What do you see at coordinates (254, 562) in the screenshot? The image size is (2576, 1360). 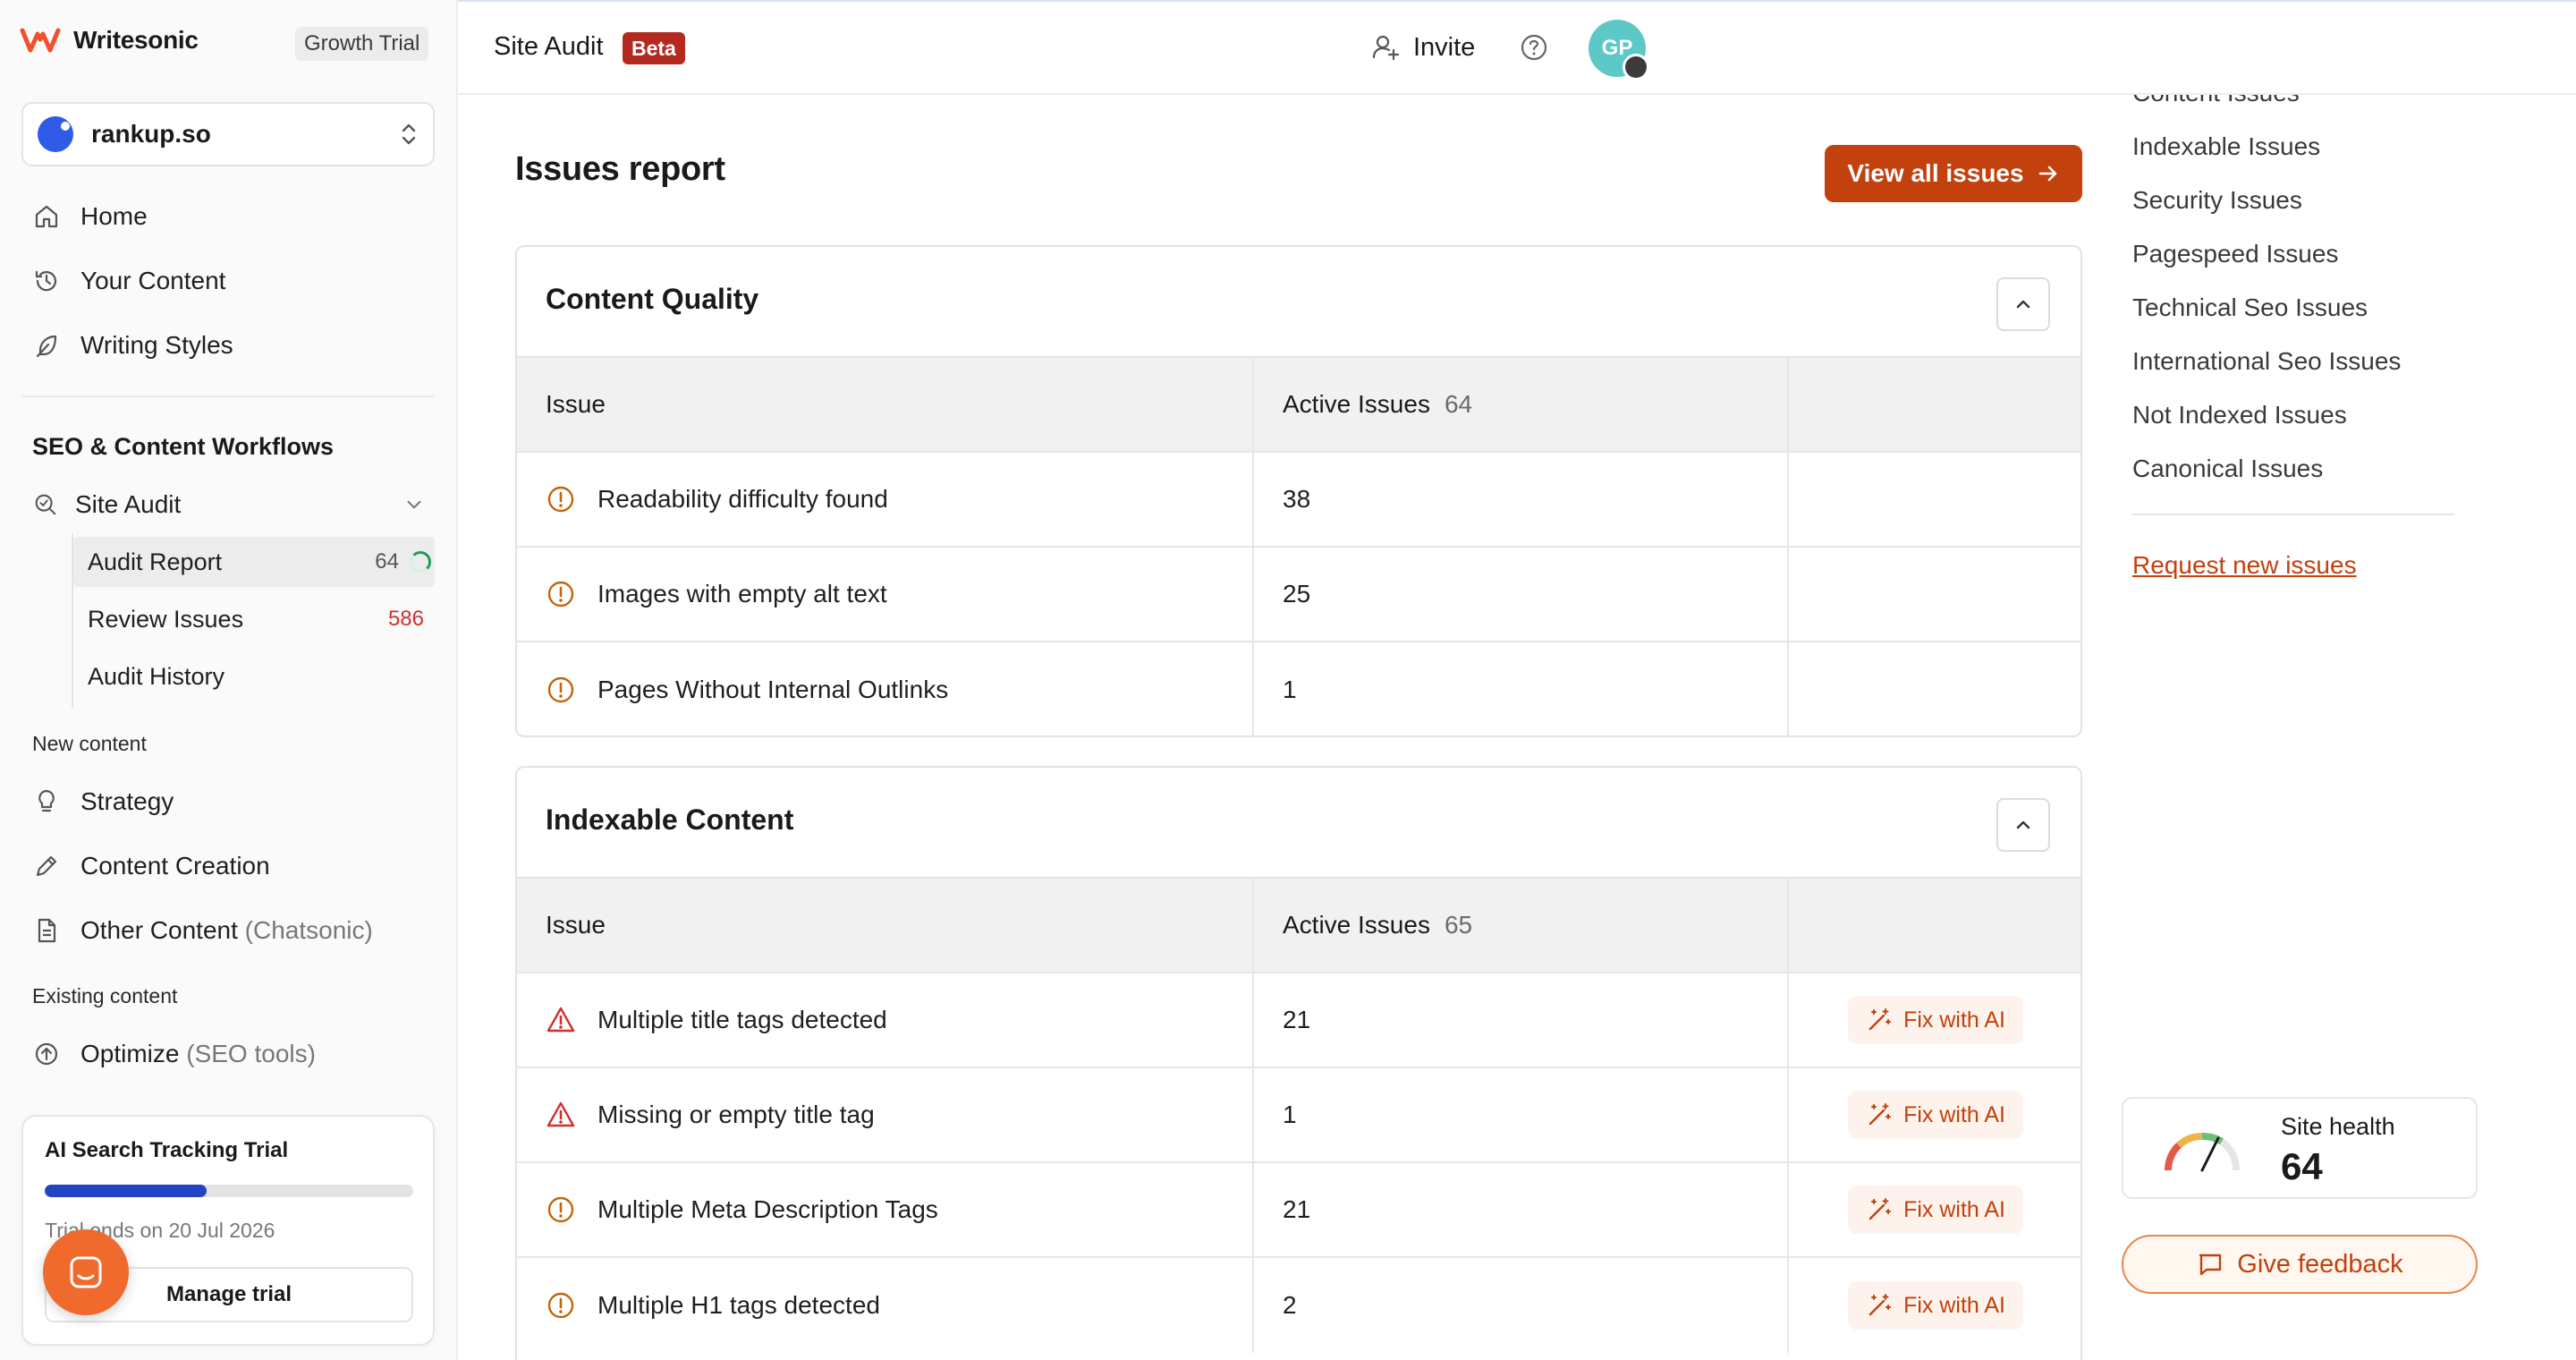 I see `sidebar-item-audit-report: Audit Report 64` at bounding box center [254, 562].